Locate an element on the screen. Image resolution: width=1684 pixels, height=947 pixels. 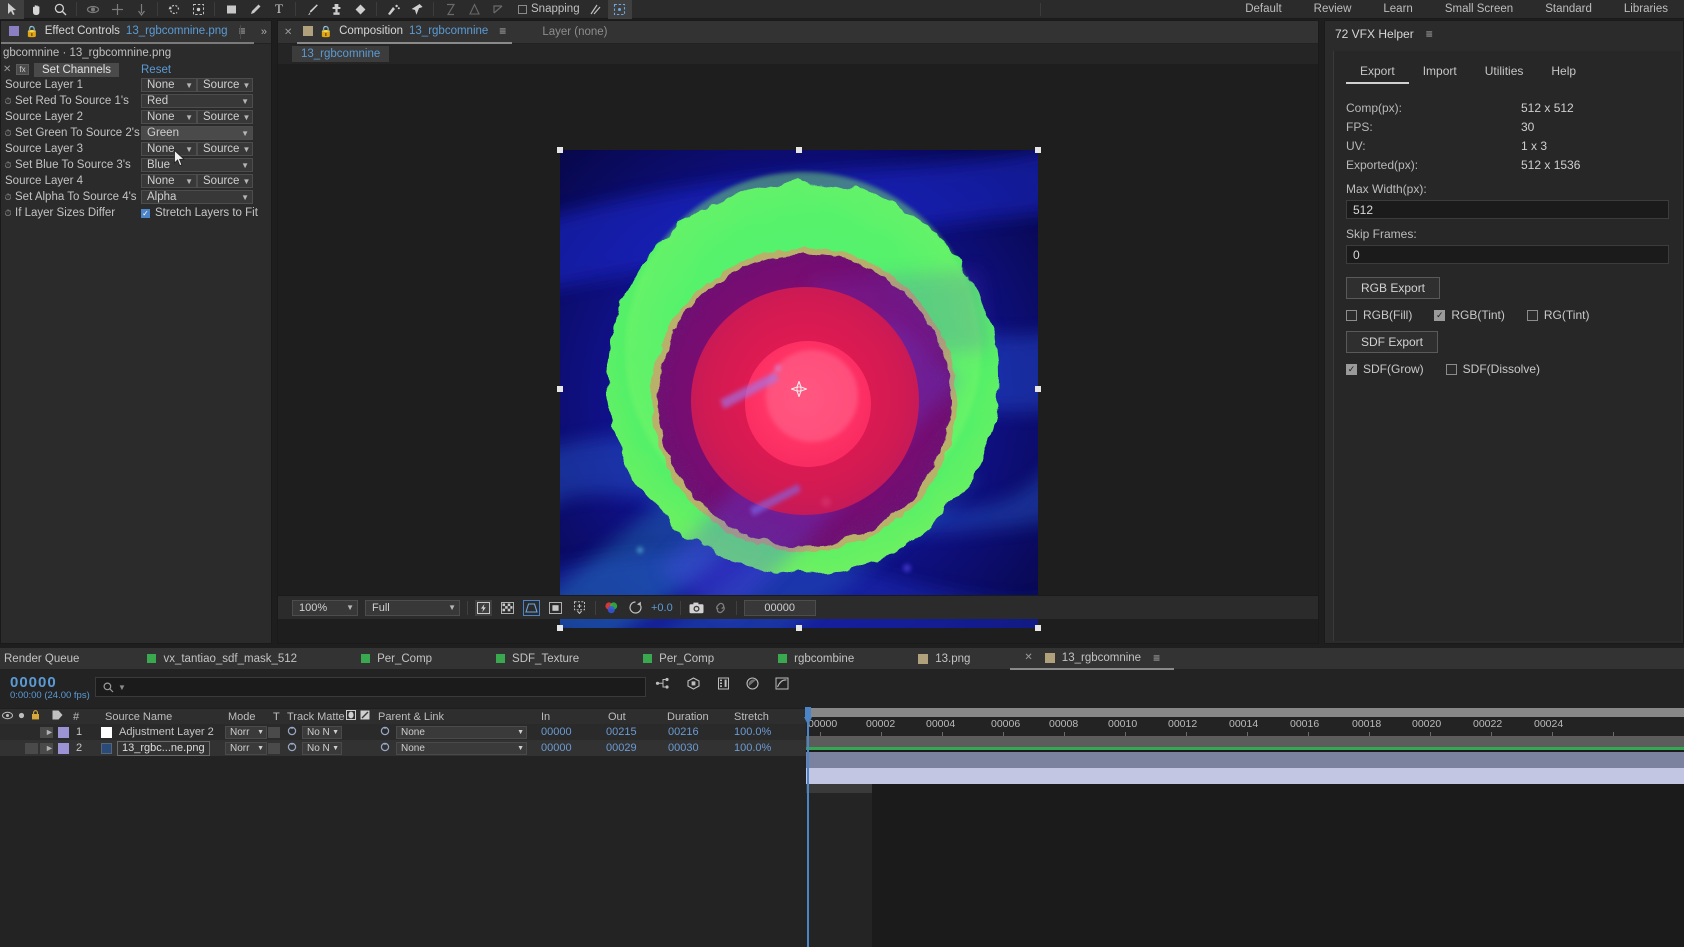
workspace-tab-default: Default is located at coordinates (1263, 9).